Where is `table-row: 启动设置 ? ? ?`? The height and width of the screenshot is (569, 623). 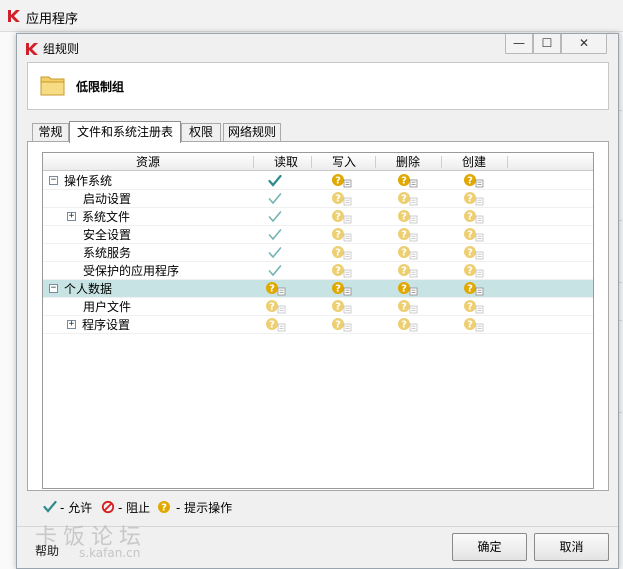
table-row: 启动设置 ? ? ? is located at coordinates (318, 199).